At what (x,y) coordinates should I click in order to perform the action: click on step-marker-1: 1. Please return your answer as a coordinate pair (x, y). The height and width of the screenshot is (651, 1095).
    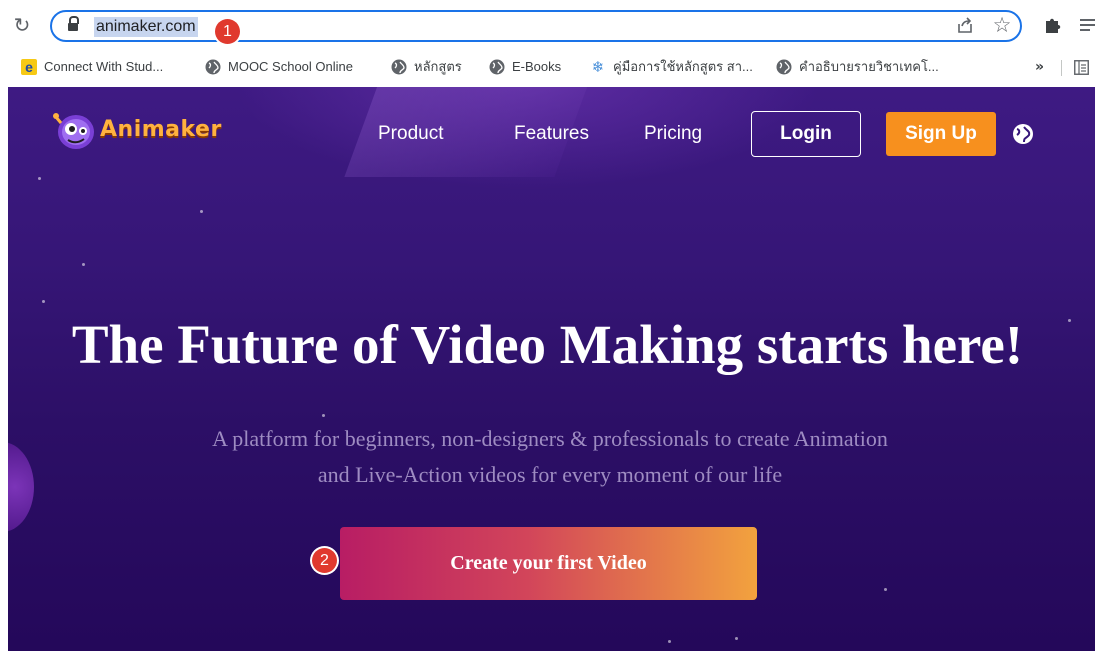
    Looking at the image, I should click on (227, 31).